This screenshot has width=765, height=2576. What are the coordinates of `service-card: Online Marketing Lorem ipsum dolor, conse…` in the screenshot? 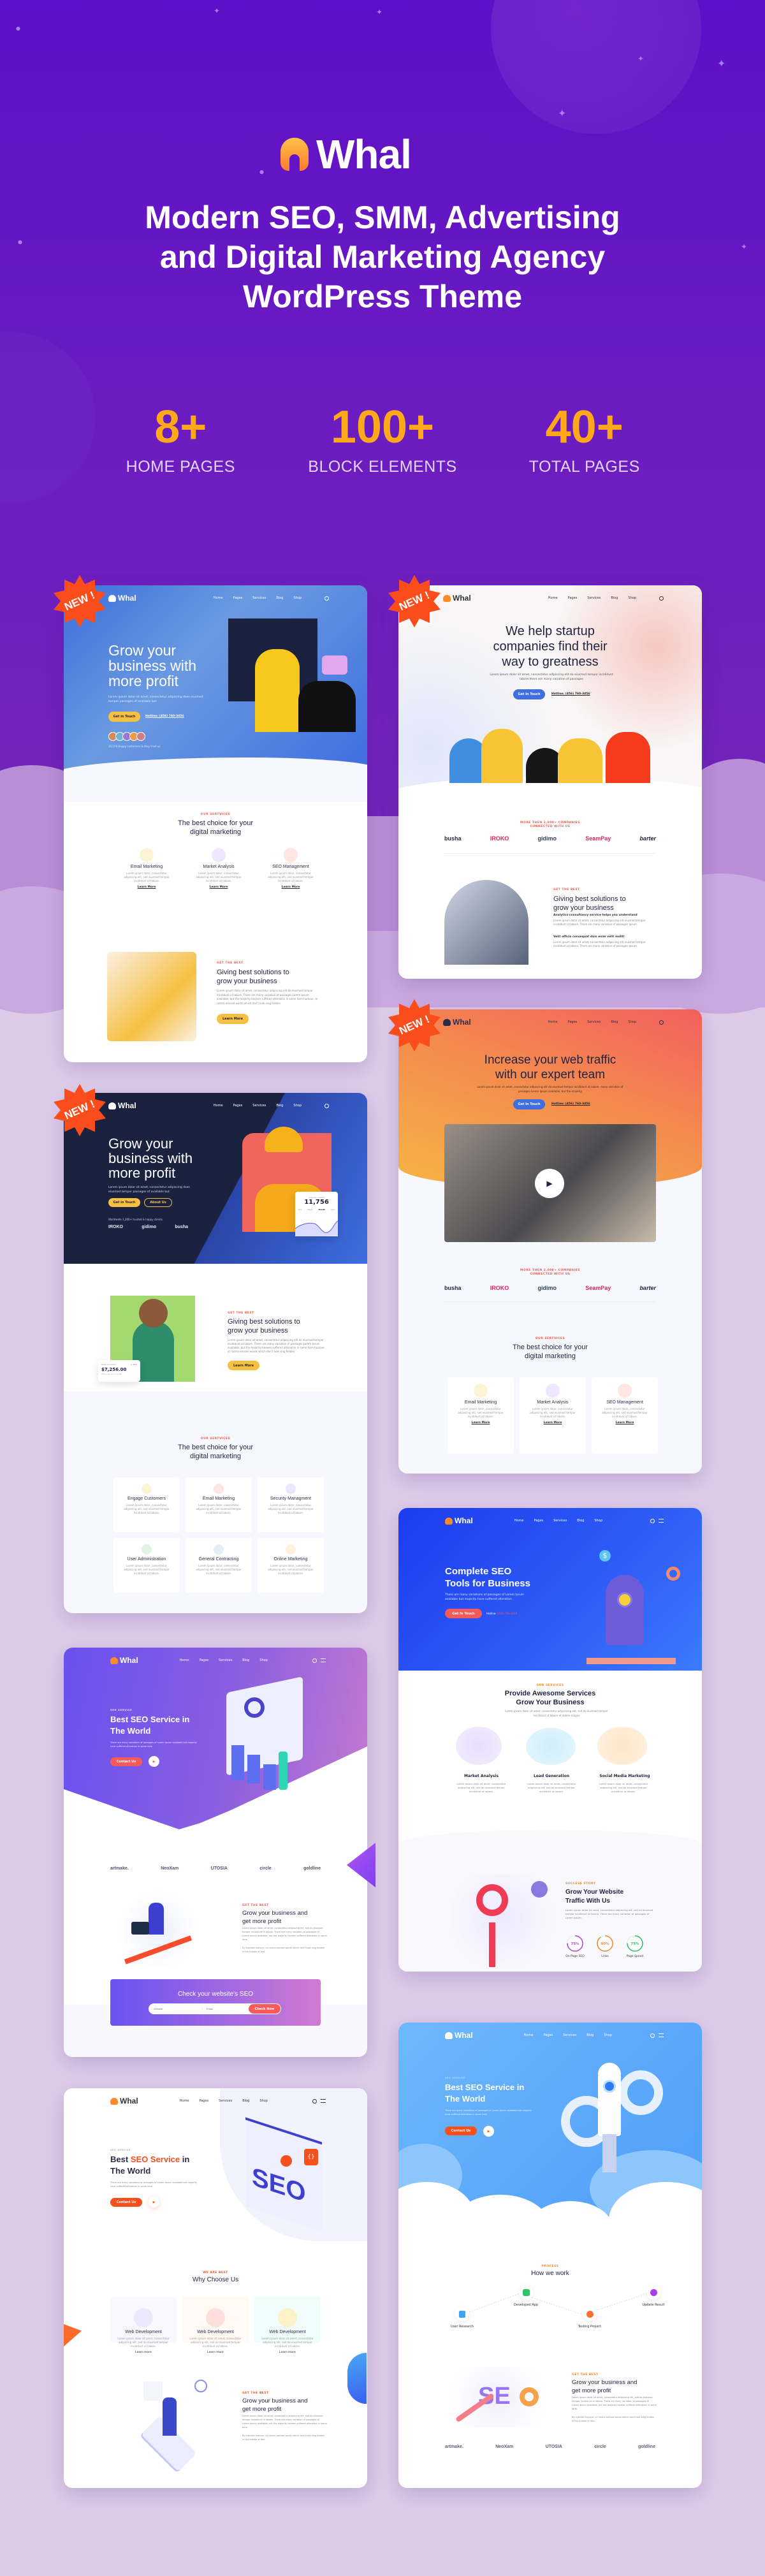 It's located at (291, 1566).